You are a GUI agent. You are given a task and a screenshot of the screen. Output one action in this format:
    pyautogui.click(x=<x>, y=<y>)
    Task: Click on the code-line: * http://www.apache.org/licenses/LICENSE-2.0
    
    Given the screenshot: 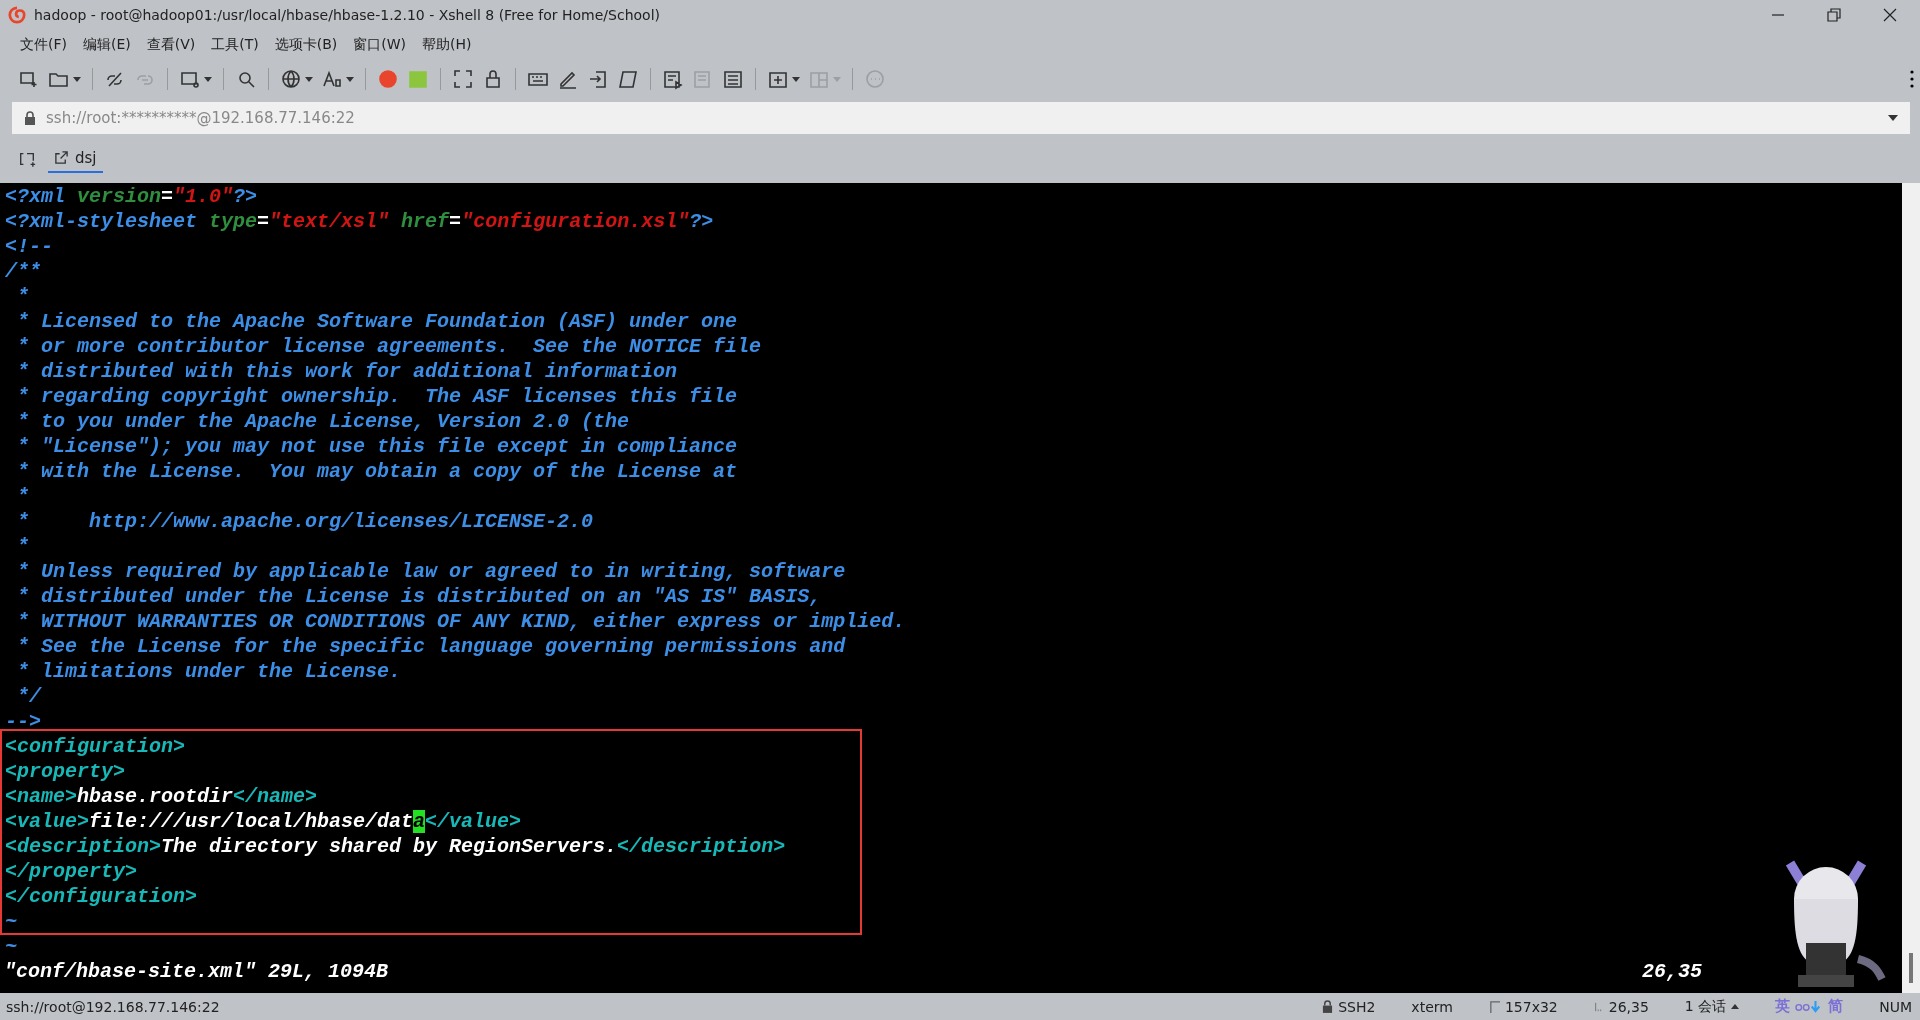 What is the action you would take?
    pyautogui.click(x=305, y=521)
    